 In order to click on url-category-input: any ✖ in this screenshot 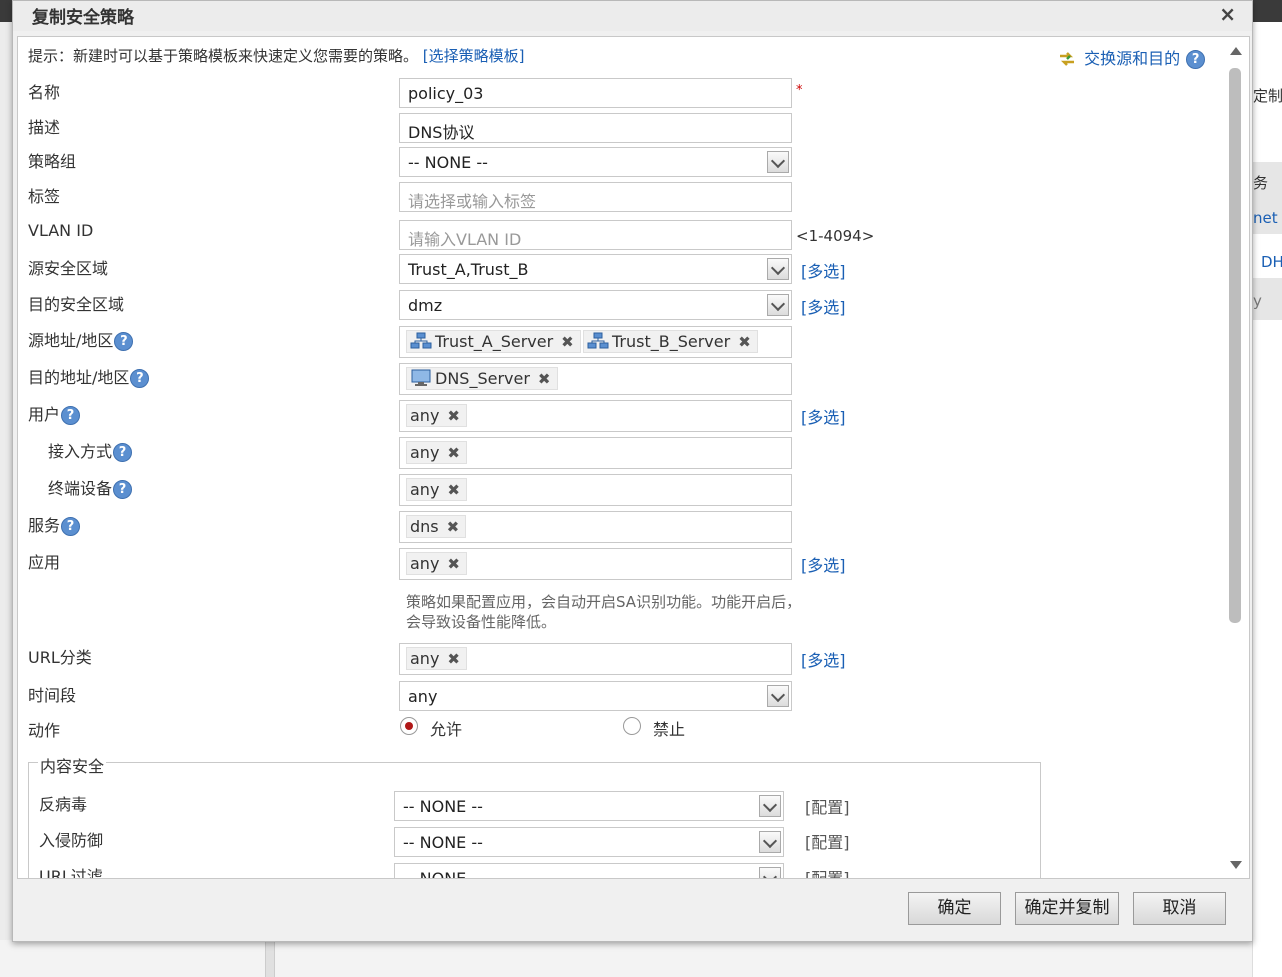, I will do `click(595, 659)`.